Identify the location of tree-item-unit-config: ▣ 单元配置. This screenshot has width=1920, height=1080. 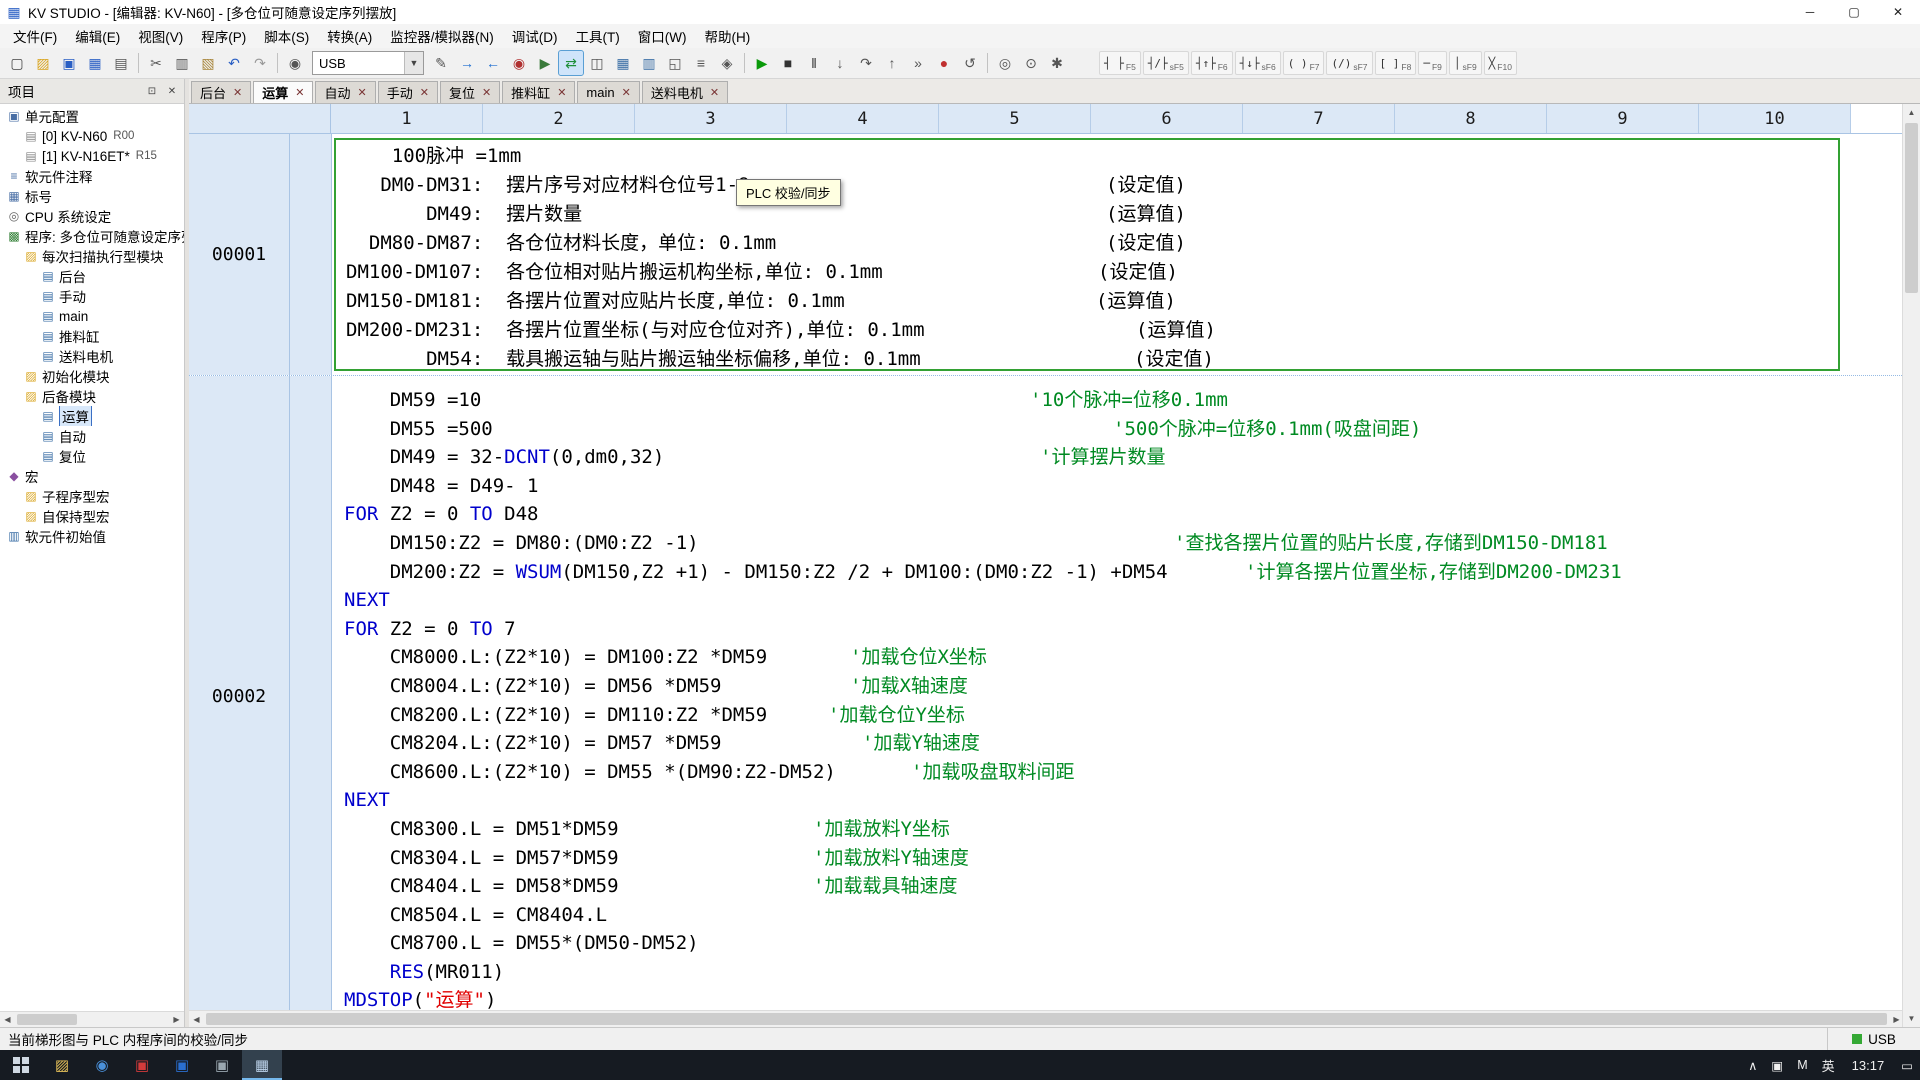
(92, 116).